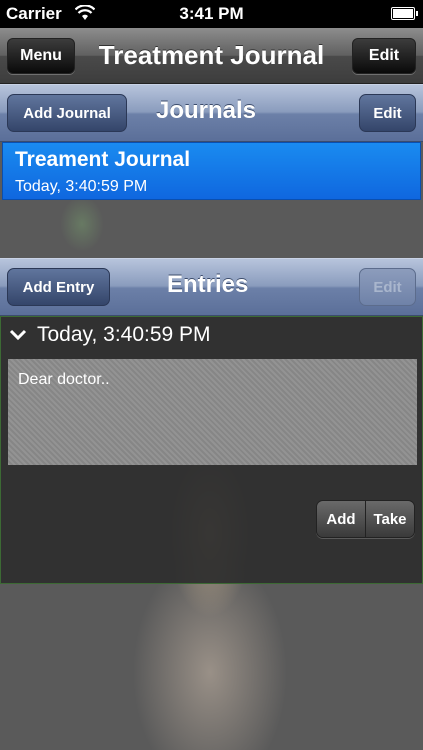 This screenshot has width=423, height=750. What do you see at coordinates (341, 519) in the screenshot?
I see `add-photo-button: Add` at bounding box center [341, 519].